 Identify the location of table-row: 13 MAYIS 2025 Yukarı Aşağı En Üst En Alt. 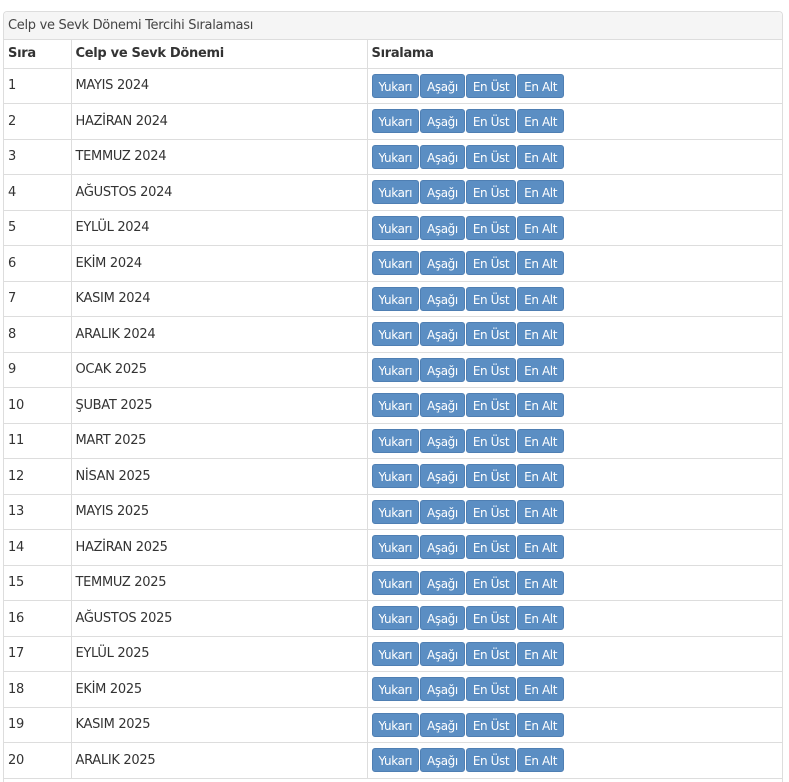
(393, 512).